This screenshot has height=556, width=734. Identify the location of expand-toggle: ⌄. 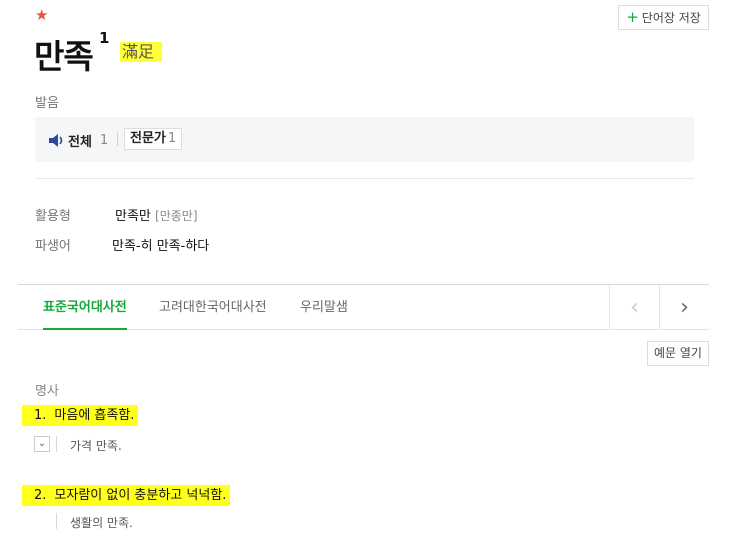
(42, 444).